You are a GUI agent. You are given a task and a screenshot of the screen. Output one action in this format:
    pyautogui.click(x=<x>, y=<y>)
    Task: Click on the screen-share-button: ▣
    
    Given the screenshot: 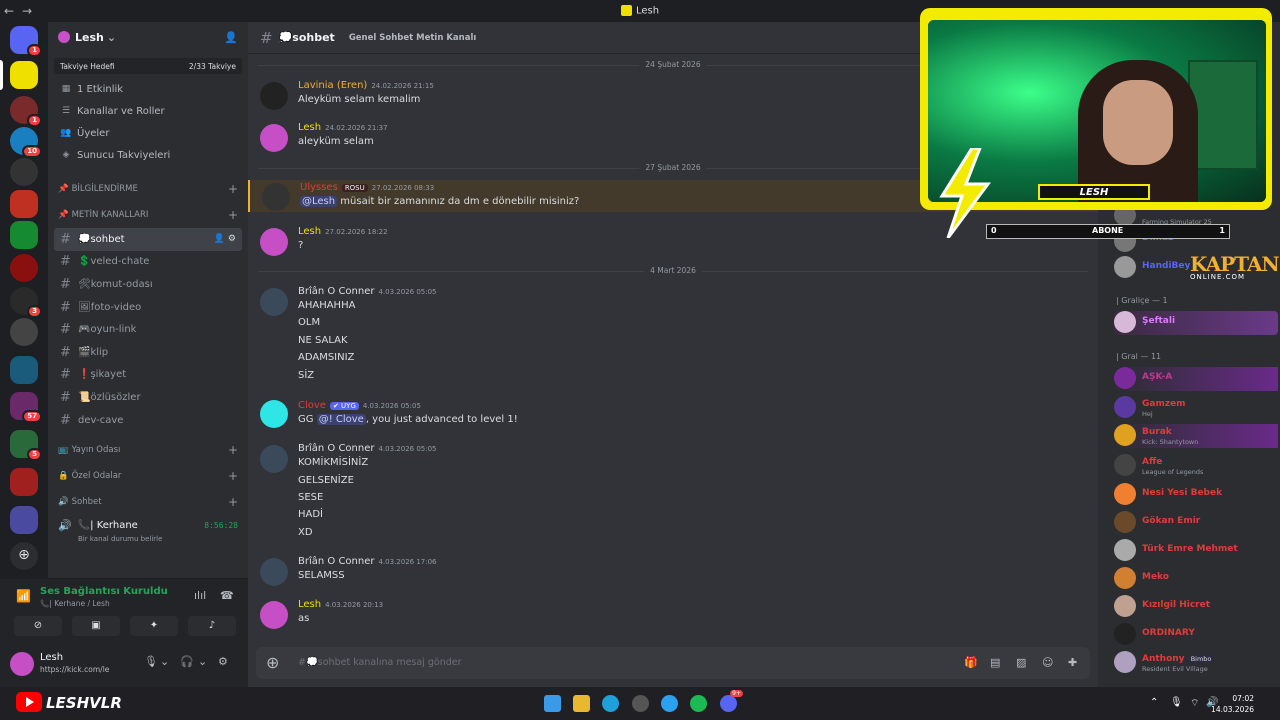 What is the action you would take?
    pyautogui.click(x=96, y=626)
    